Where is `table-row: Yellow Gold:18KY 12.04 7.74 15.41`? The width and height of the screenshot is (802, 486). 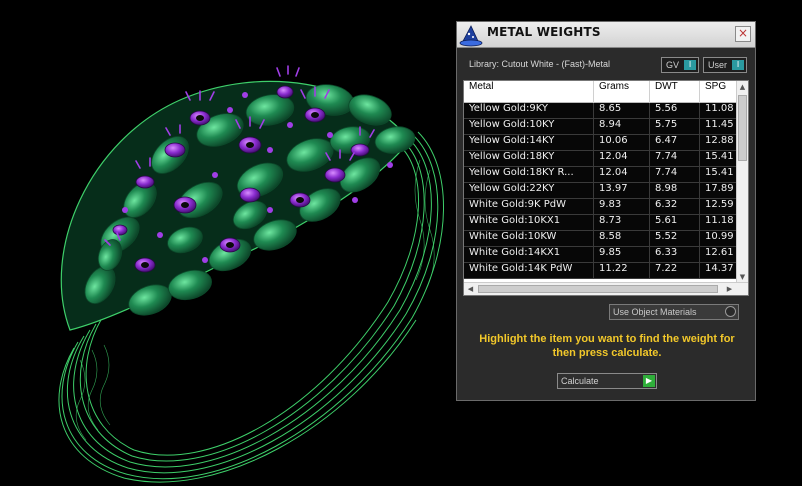 table-row: Yellow Gold:18KY 12.04 7.74 15.41 is located at coordinates (601, 159).